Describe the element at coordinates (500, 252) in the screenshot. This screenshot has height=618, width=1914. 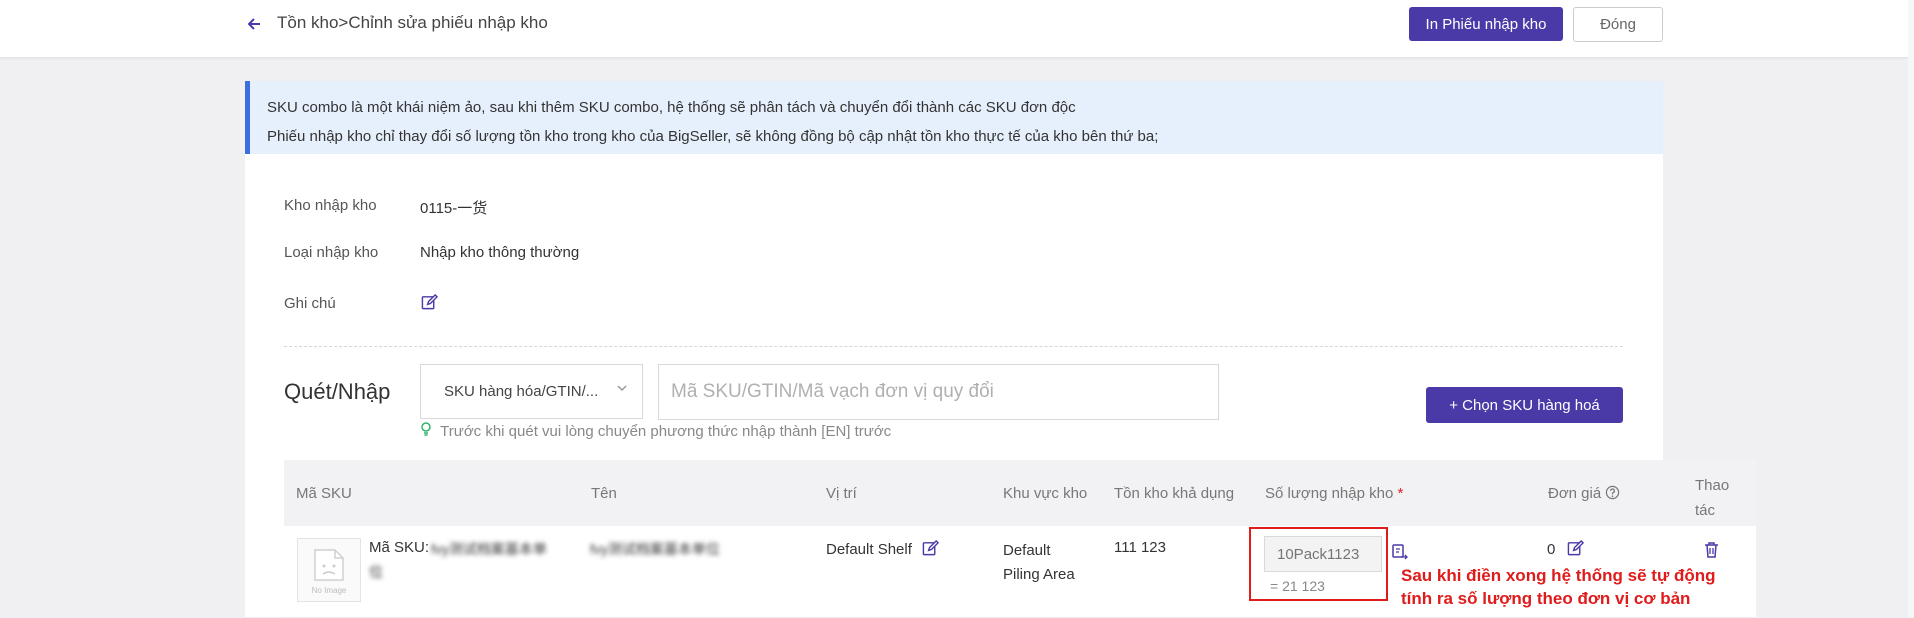
I see `receipt-type-value: Nhập kho thông thường` at that location.